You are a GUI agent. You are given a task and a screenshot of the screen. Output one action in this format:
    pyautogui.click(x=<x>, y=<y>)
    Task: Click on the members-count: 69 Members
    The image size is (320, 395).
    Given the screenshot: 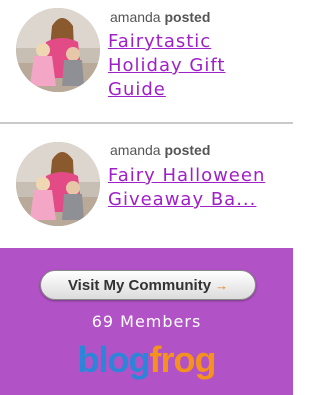 What is the action you would take?
    pyautogui.click(x=146, y=321)
    